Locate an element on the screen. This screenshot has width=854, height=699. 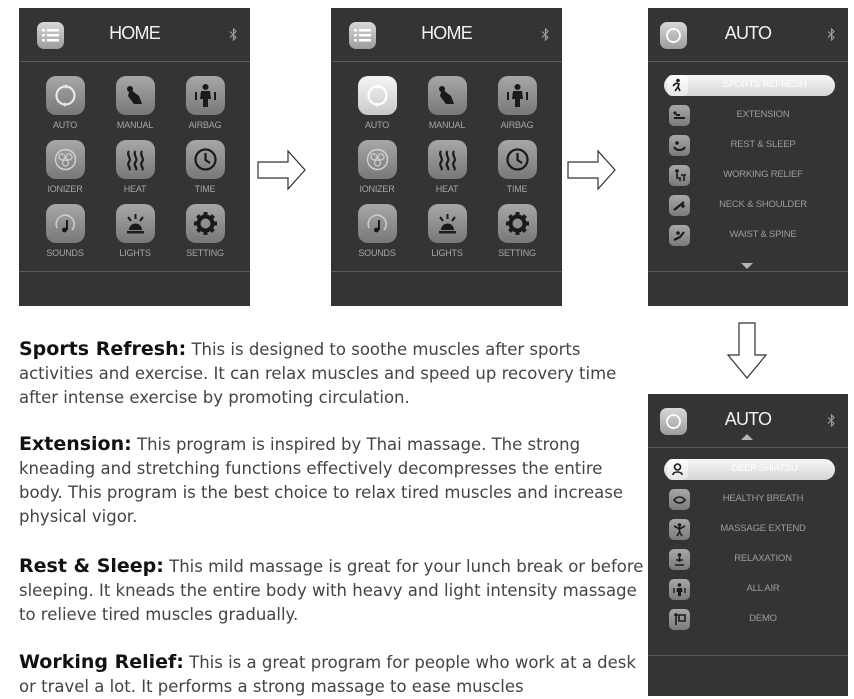
shiatsu-icon is located at coordinates (677, 469).